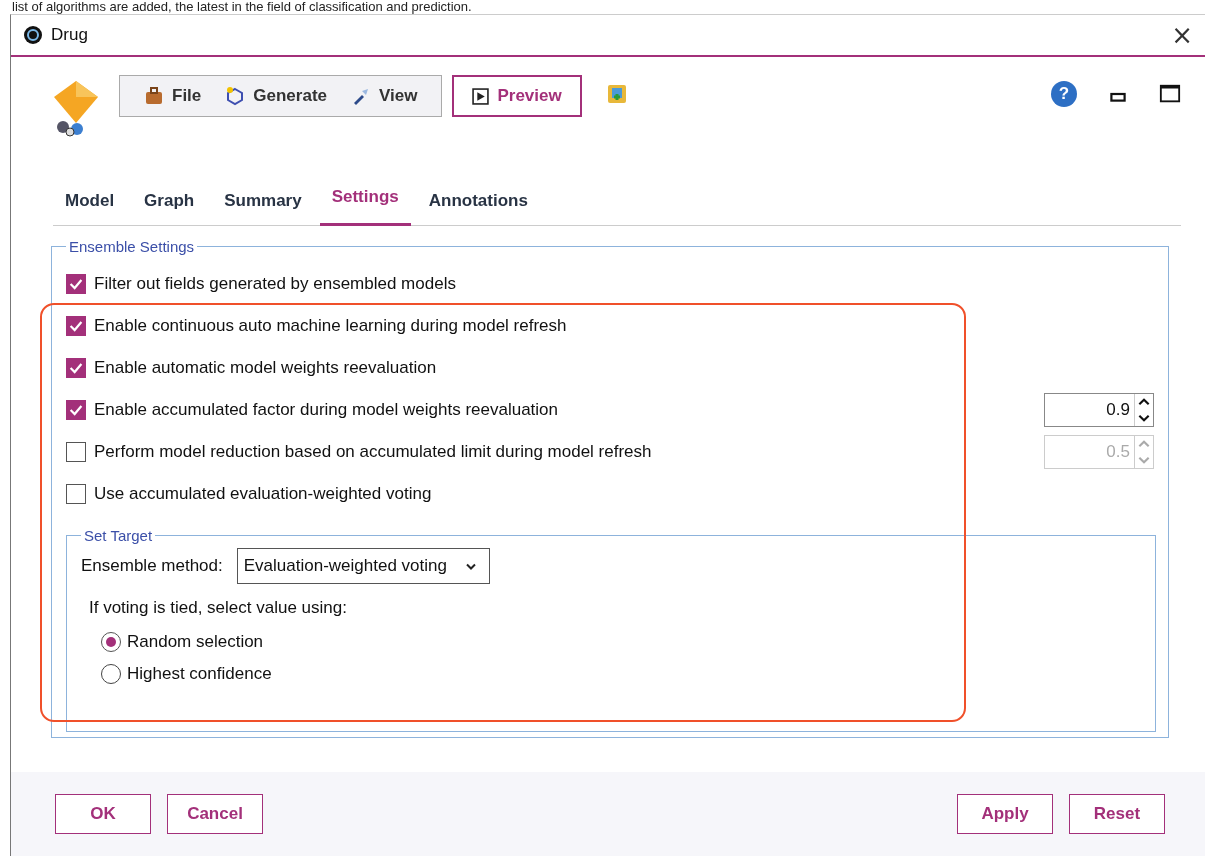 Image resolution: width=1205 pixels, height=856 pixels. Describe the element at coordinates (218, 608) in the screenshot. I see `tie-label: If voting is tied, select value using:` at that location.